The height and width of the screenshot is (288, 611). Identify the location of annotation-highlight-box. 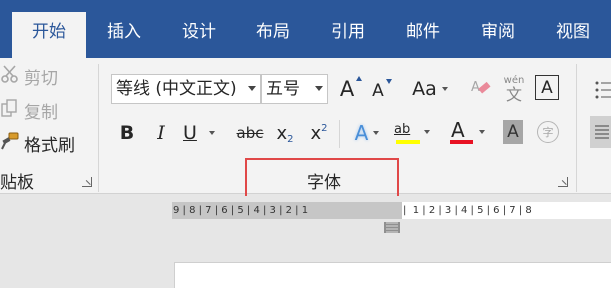
(322, 178).